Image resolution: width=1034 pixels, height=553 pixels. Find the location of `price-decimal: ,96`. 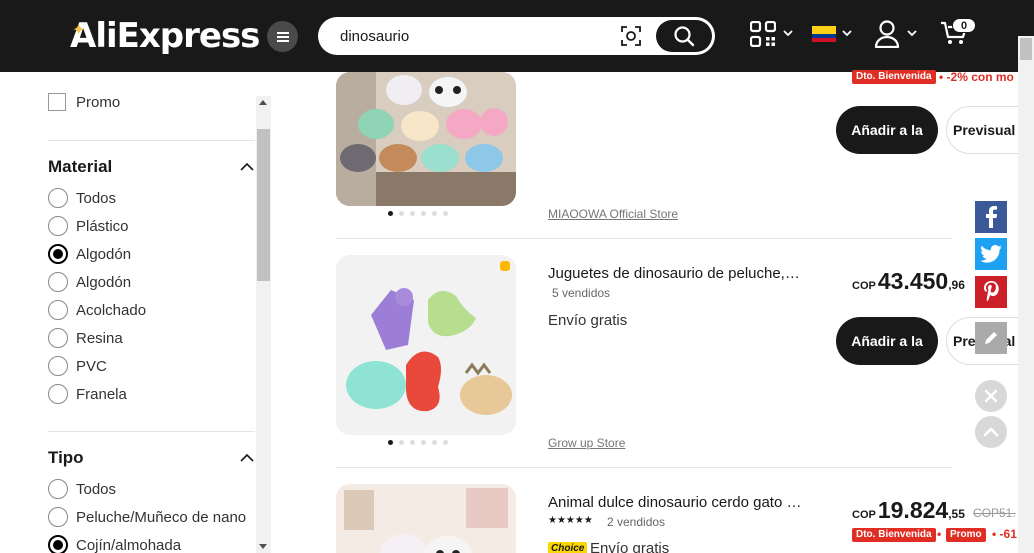

price-decimal: ,96 is located at coordinates (956, 285).